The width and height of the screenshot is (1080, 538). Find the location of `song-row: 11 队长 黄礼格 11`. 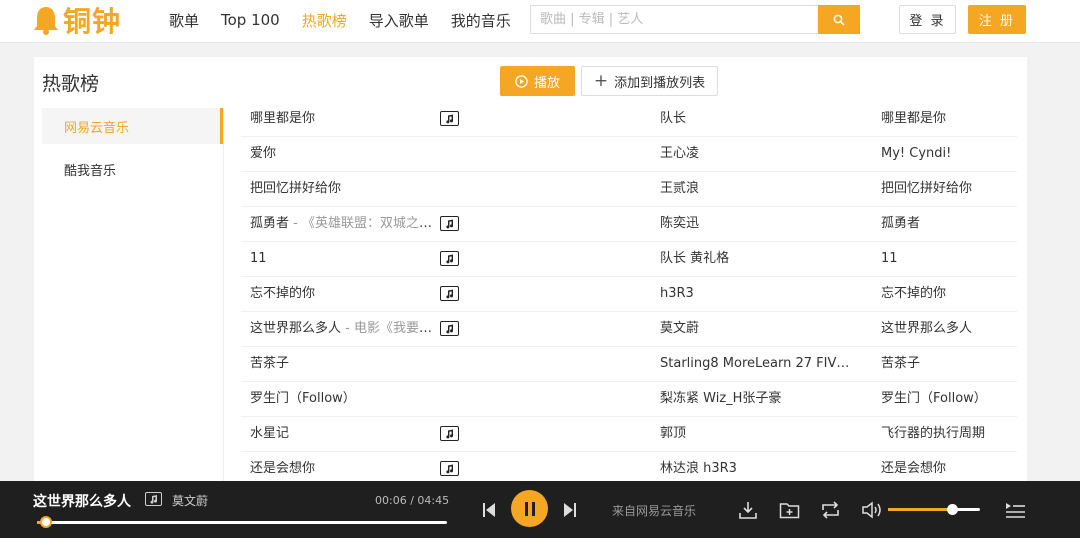

song-row: 11 队长 黄礼格 11 is located at coordinates (629, 259).